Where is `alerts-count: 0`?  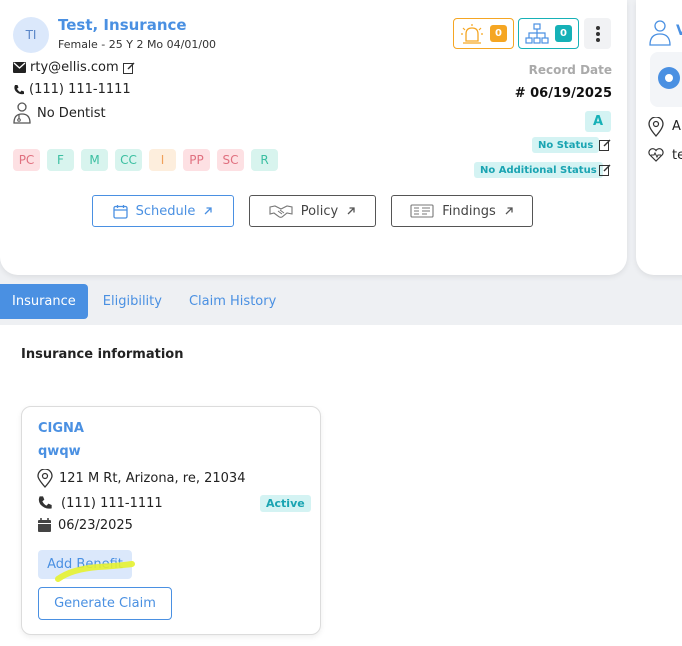
alerts-count: 0 is located at coordinates (498, 33).